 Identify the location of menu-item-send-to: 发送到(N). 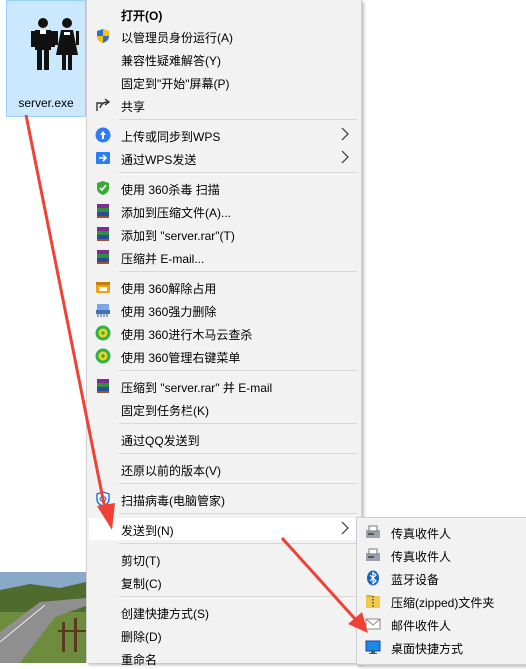
(224, 529).